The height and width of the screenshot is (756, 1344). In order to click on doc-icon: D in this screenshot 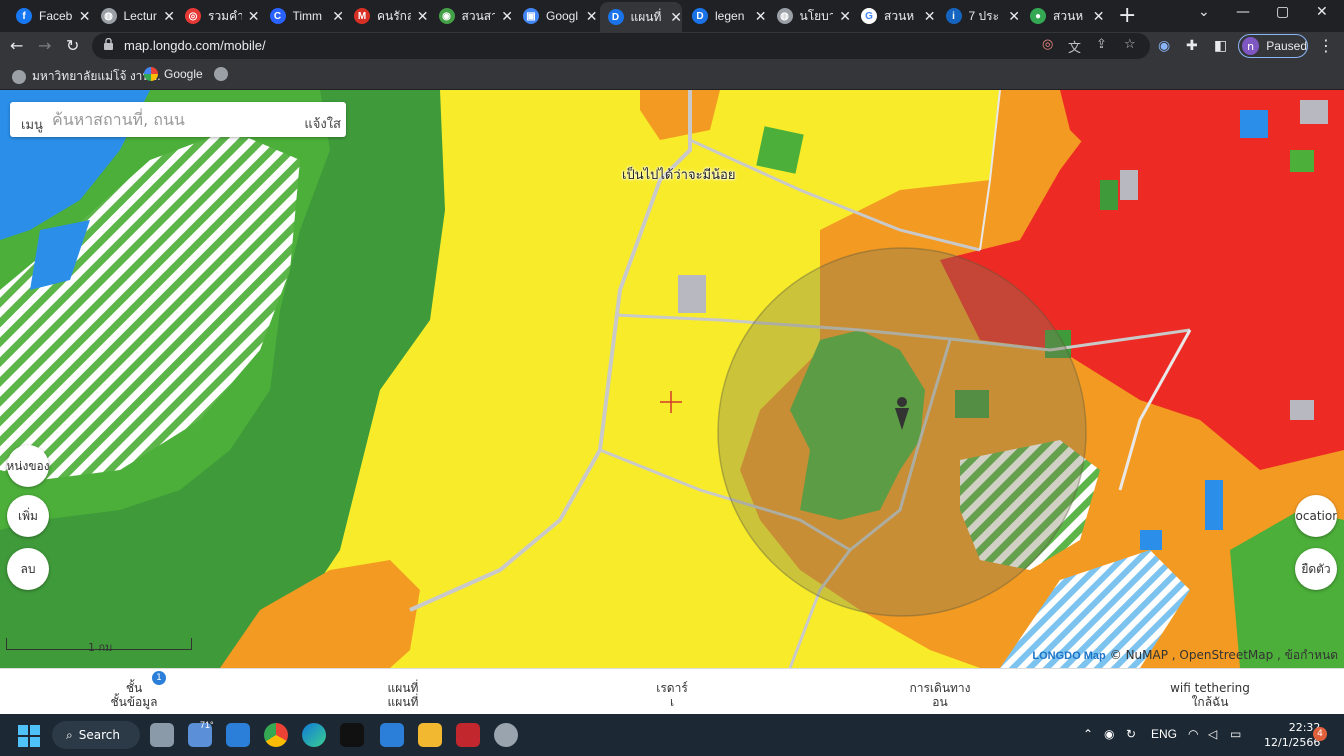, I will do `click(700, 16)`.